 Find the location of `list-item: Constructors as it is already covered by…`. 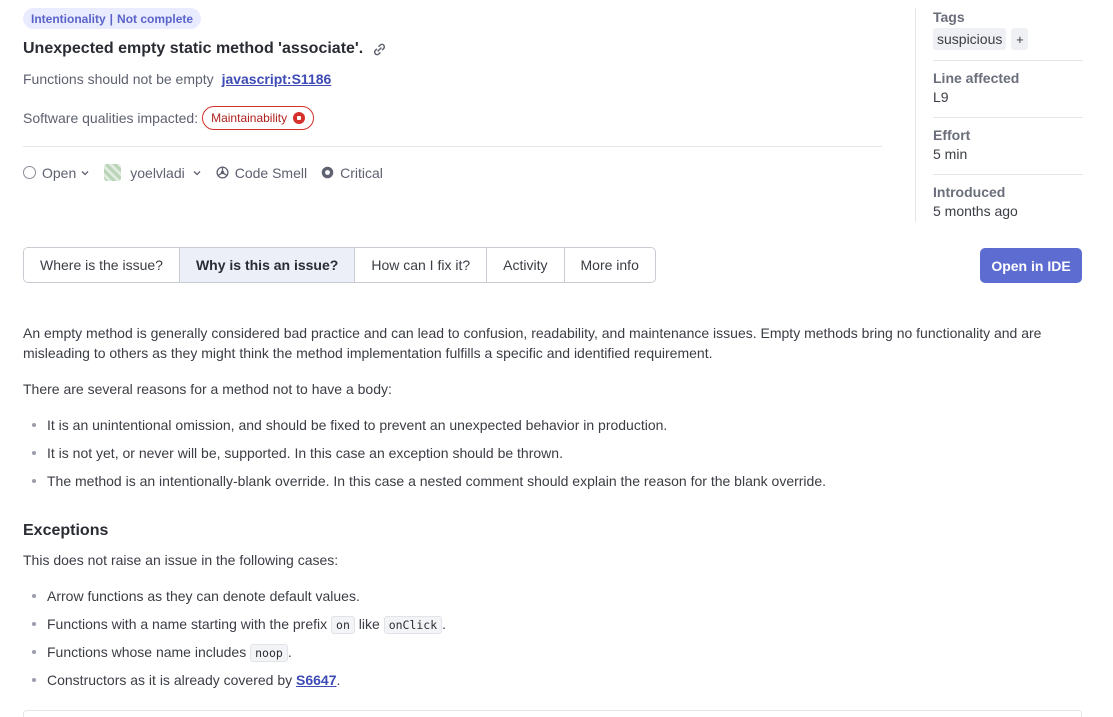

list-item: Constructors as it is already covered by… is located at coordinates (552, 684).